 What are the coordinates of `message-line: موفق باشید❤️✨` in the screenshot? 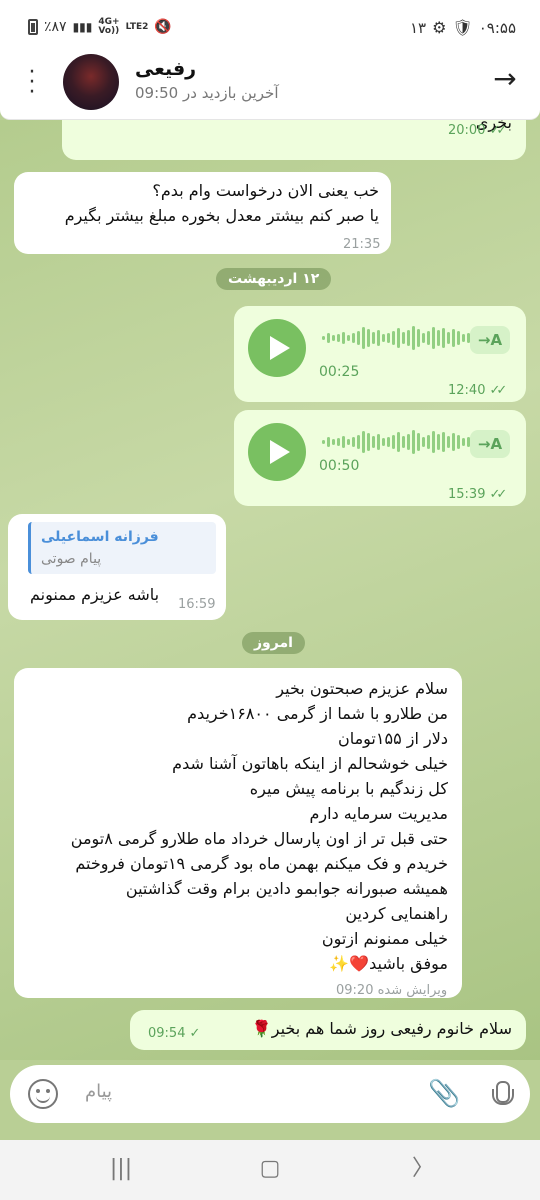 It's located at (388, 963).